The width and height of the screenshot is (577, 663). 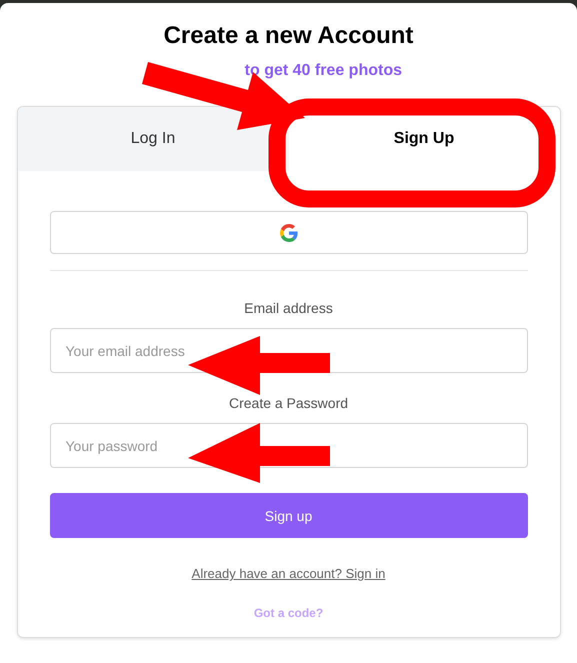 I want to click on google-button, so click(x=289, y=232).